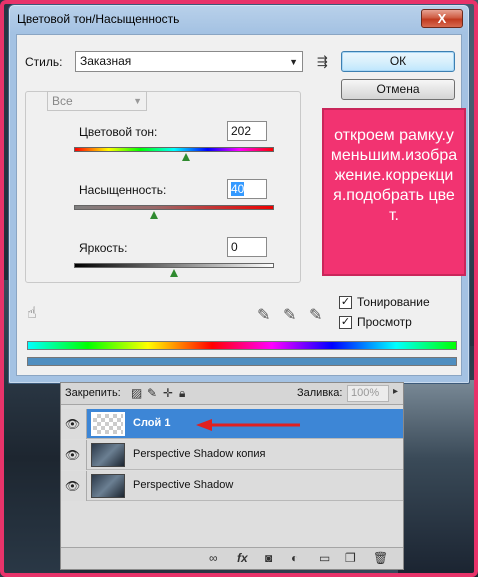 This screenshot has width=478, height=577. What do you see at coordinates (315, 315) in the screenshot?
I see `eyedropper-minus-icon: ✎` at bounding box center [315, 315].